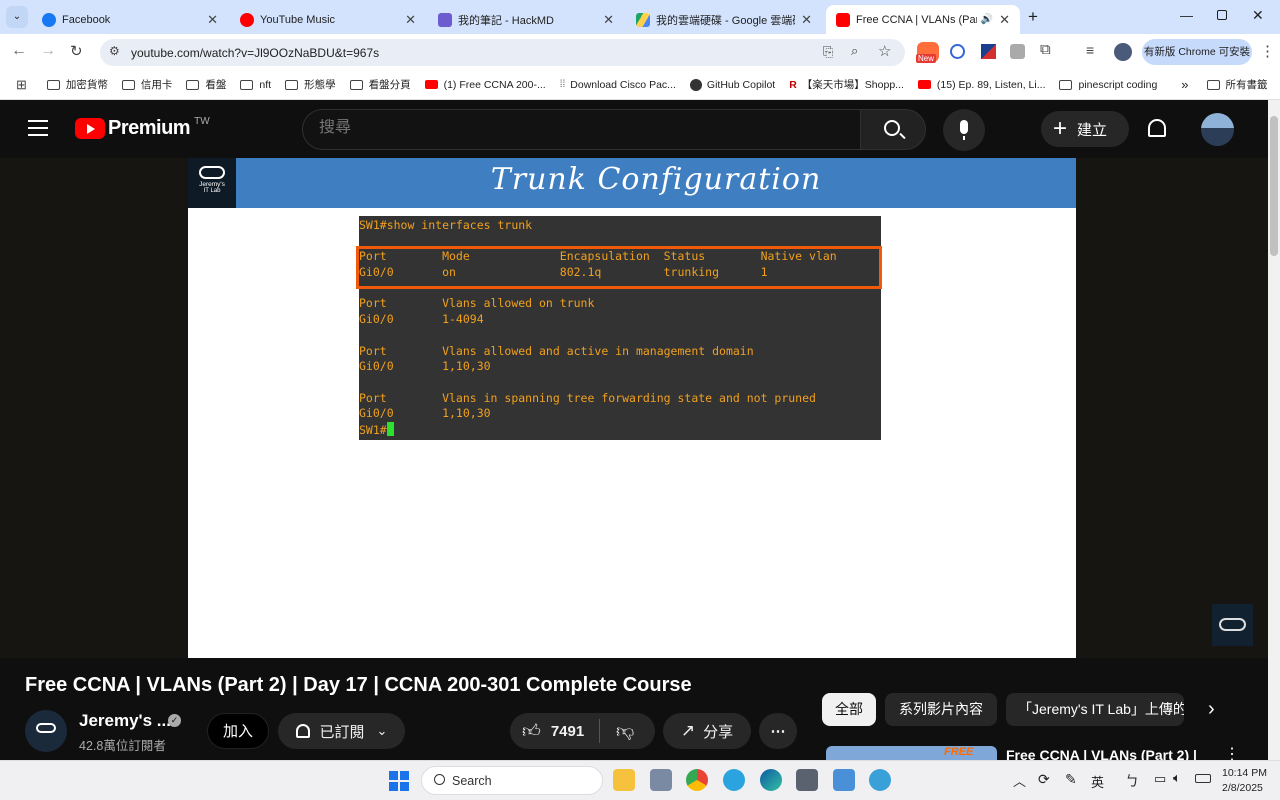  I want to click on bookmark-folder: 看盤, so click(206, 84).